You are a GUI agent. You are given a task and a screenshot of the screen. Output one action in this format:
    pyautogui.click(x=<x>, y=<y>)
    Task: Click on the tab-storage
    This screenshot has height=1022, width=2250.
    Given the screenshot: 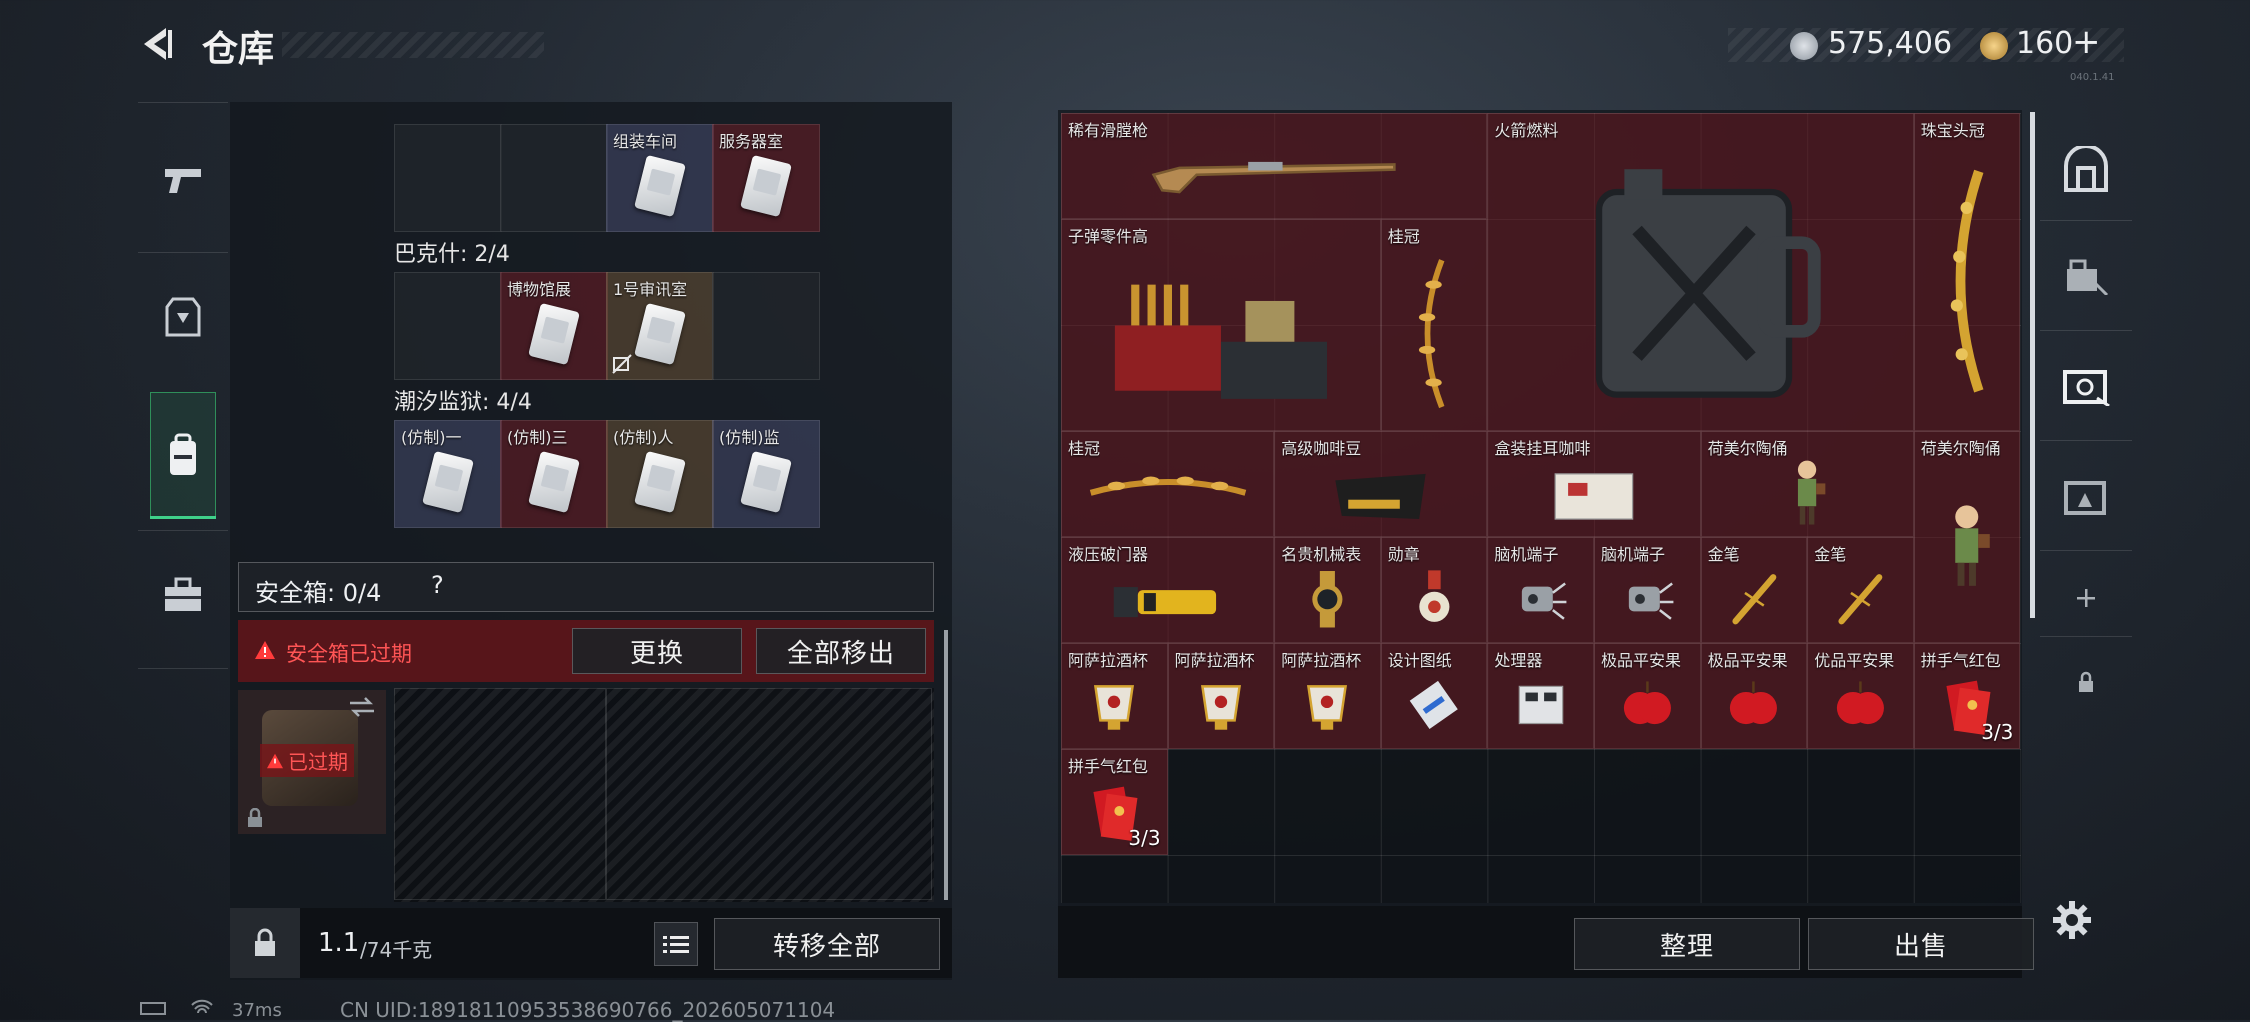 What is the action you would take?
    pyautogui.click(x=2086, y=495)
    